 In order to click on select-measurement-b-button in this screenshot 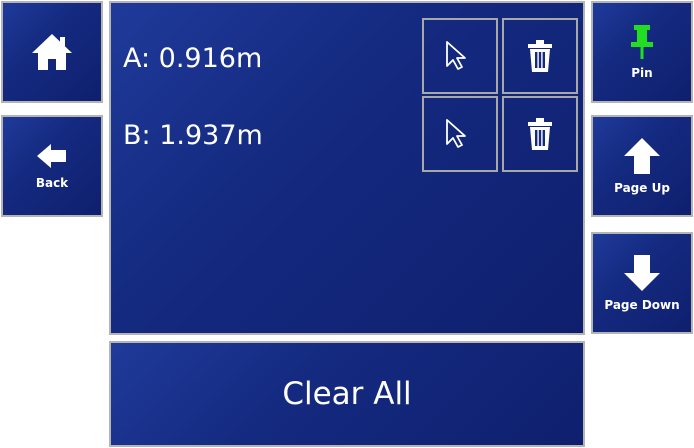, I will do `click(460, 134)`.